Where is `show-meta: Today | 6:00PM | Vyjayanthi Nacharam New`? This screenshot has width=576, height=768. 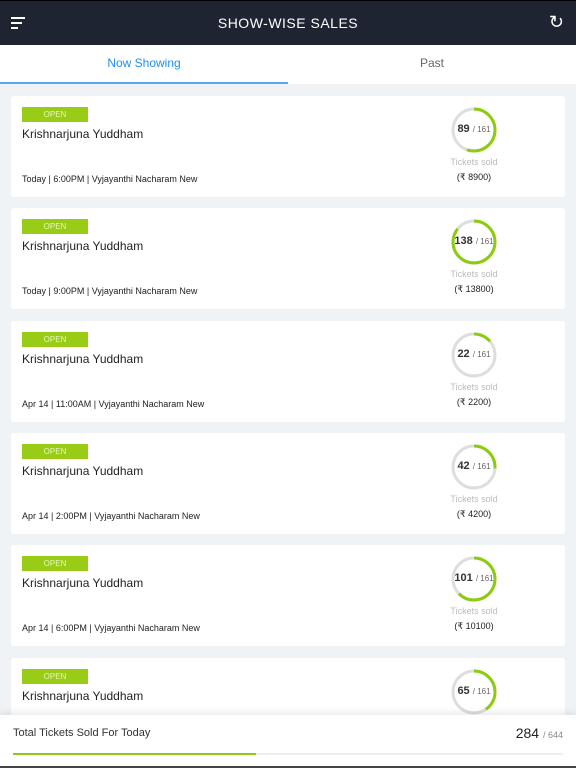
show-meta: Today | 6:00PM | Vyjayanthi Nacharam New is located at coordinates (110, 179).